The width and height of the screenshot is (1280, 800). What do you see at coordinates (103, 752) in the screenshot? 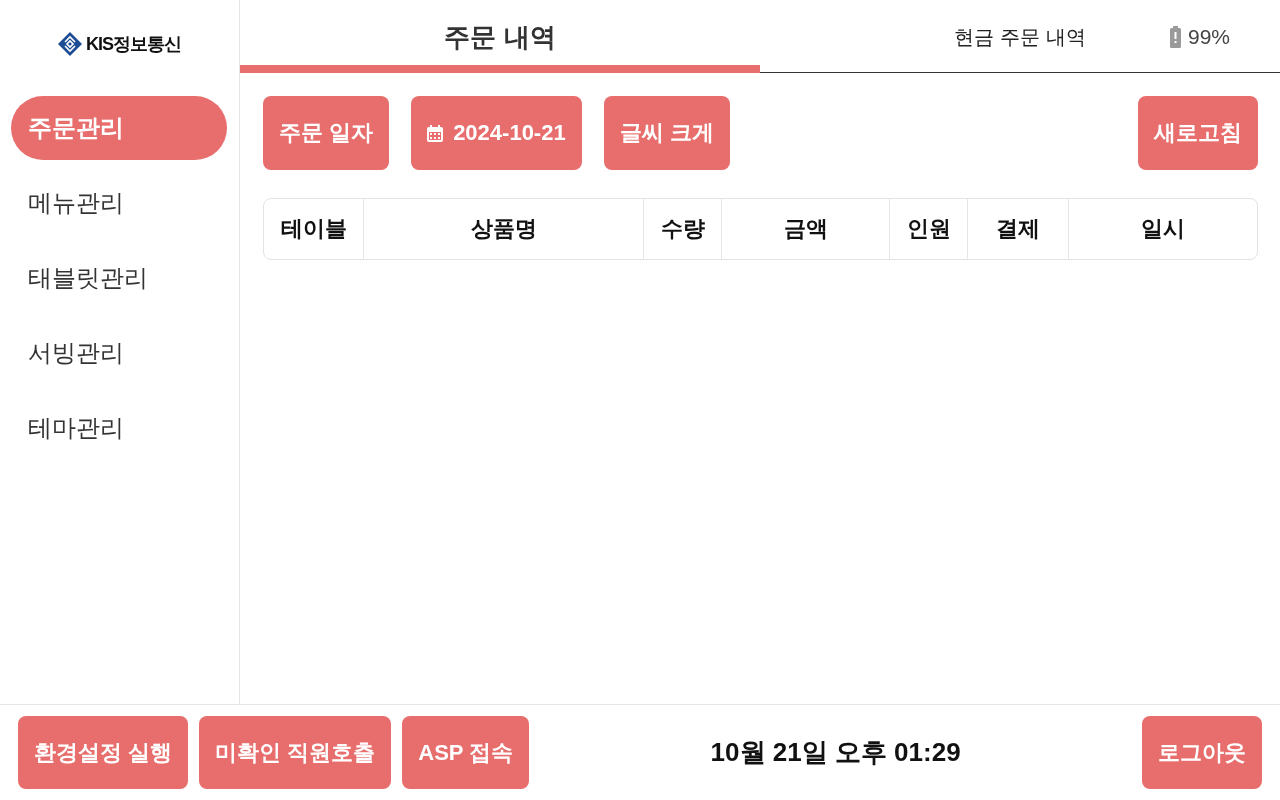
I see `footer-button: 환경설정 실행` at bounding box center [103, 752].